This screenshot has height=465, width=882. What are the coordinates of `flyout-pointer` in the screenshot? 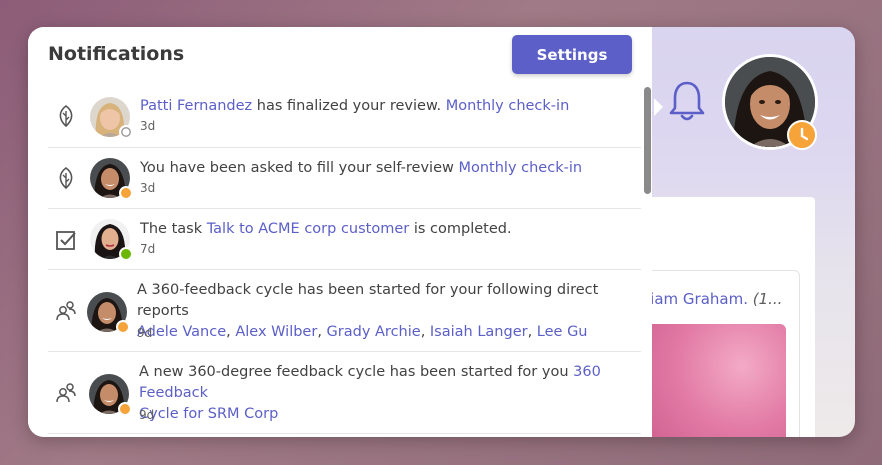 It's located at (658, 107).